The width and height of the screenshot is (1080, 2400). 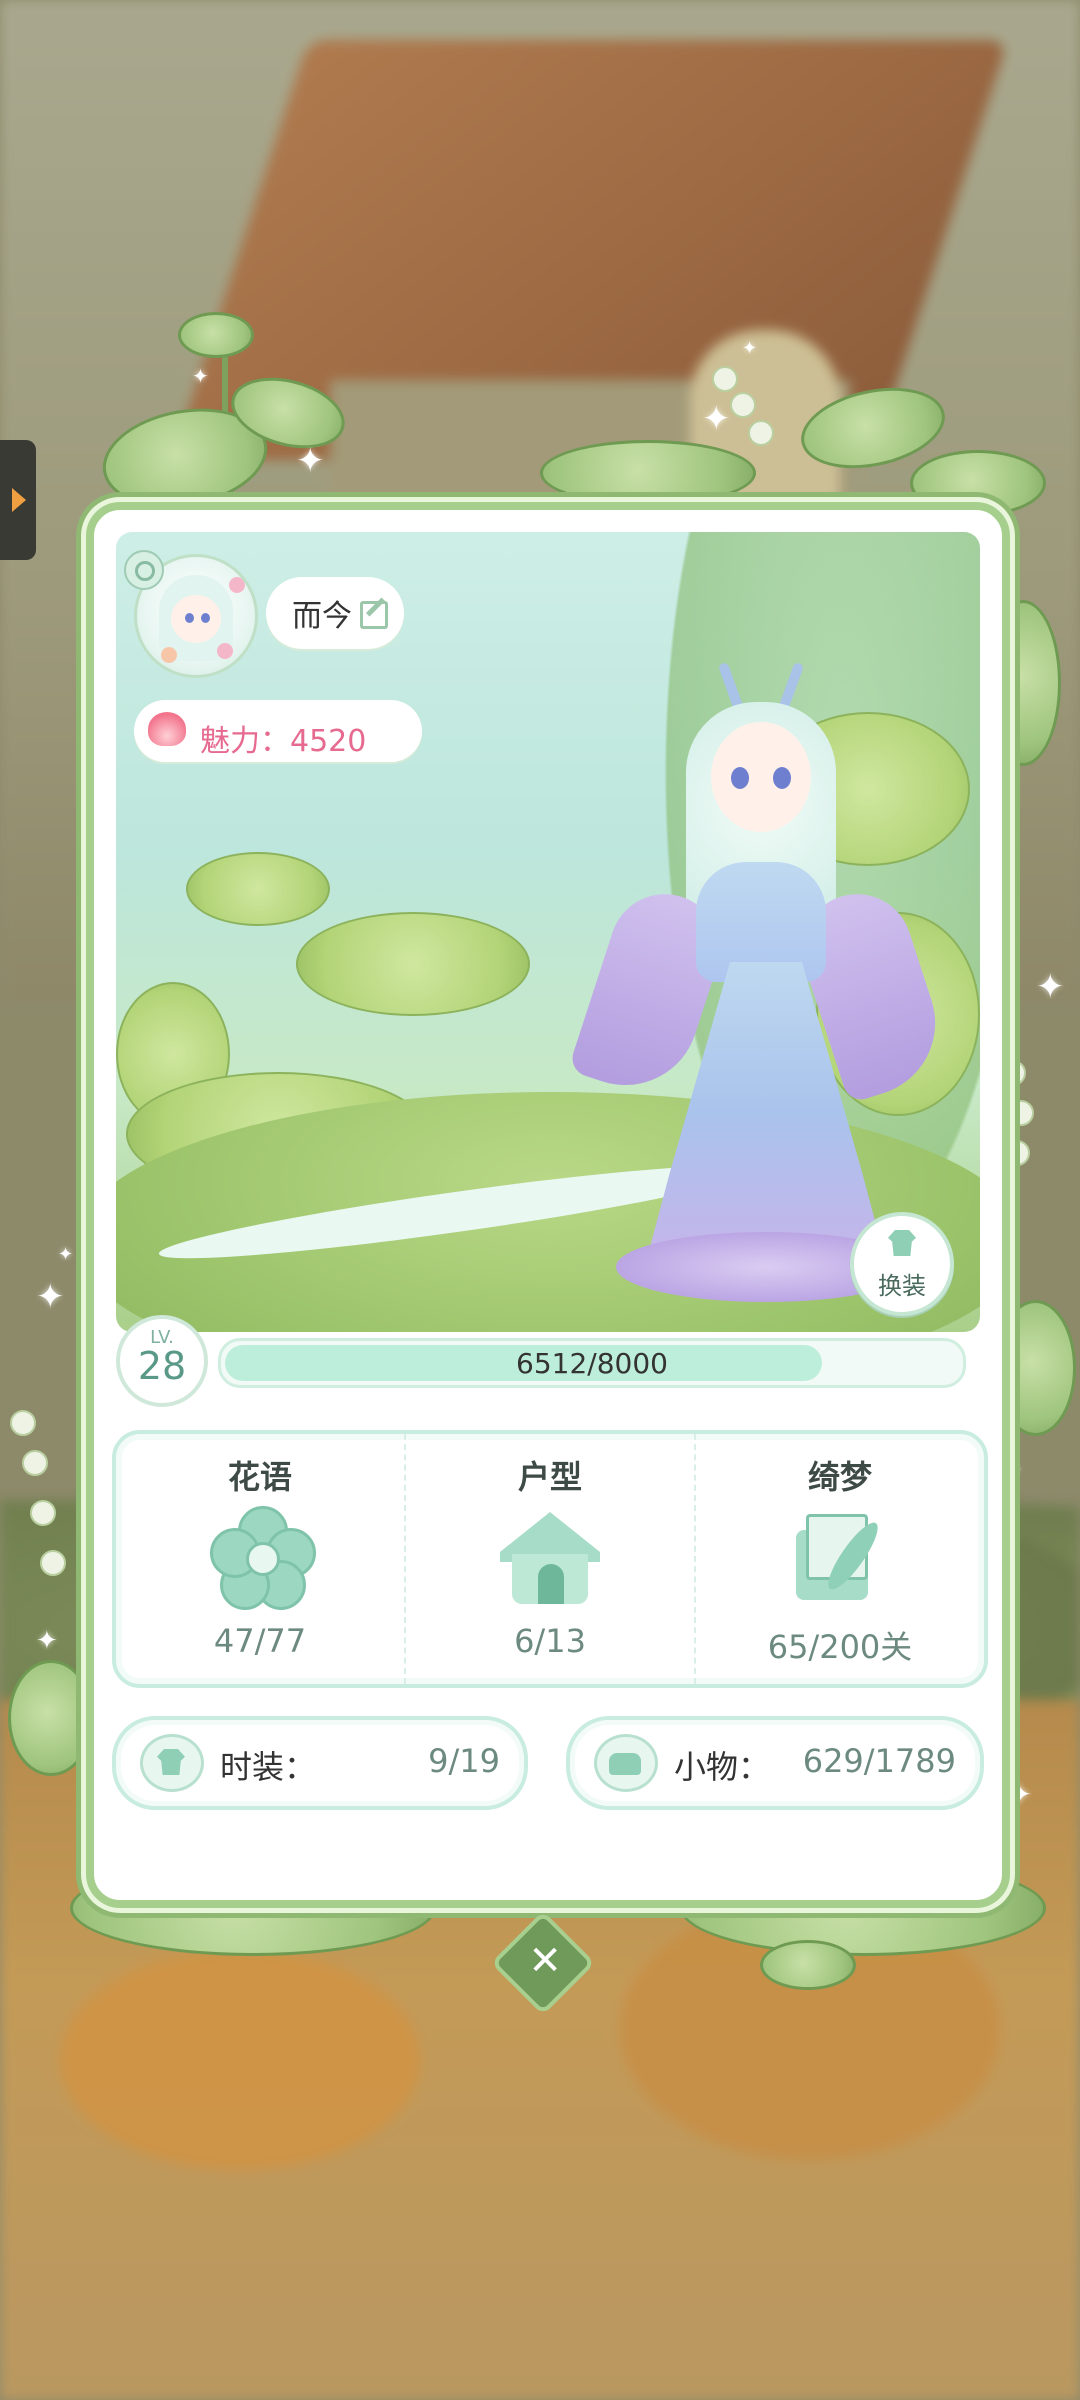 I want to click on level-badge: LV. 28, so click(x=162, y=1361).